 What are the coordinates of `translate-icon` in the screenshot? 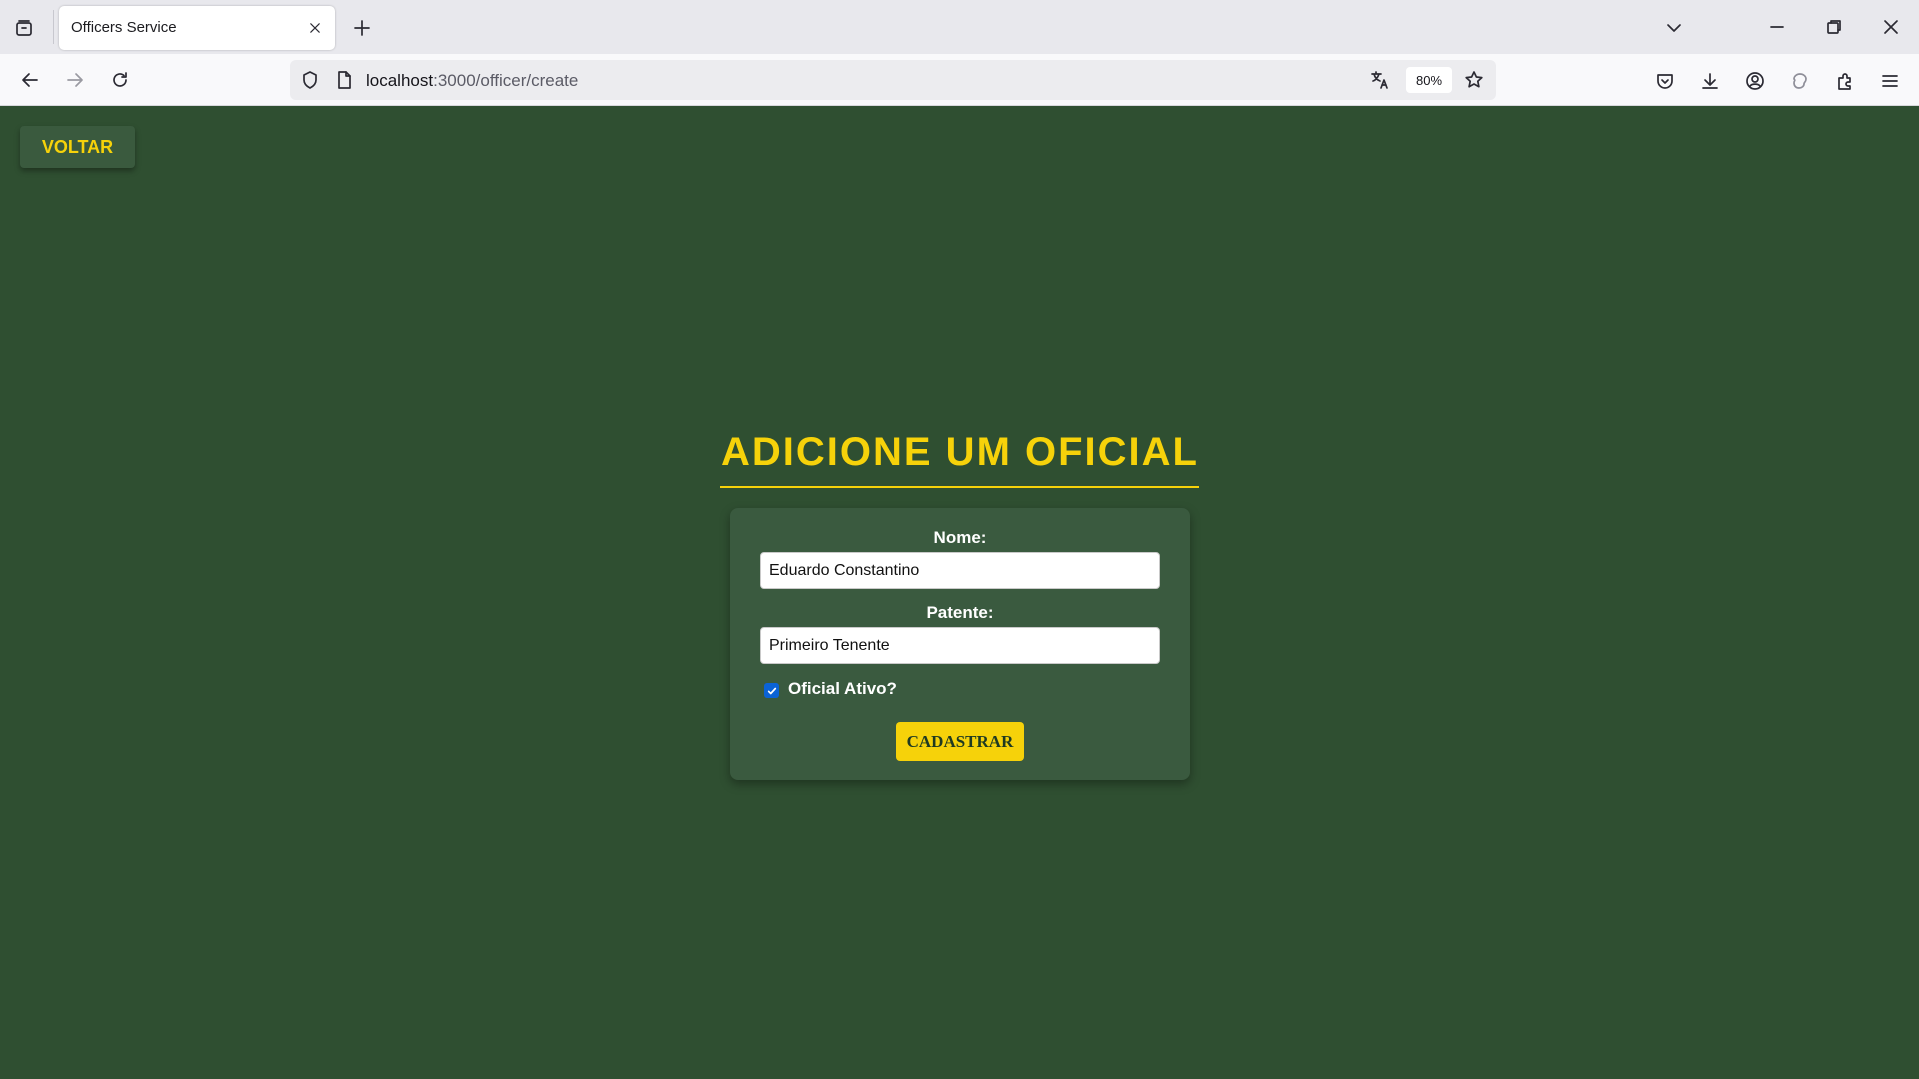 It's located at (1380, 80).